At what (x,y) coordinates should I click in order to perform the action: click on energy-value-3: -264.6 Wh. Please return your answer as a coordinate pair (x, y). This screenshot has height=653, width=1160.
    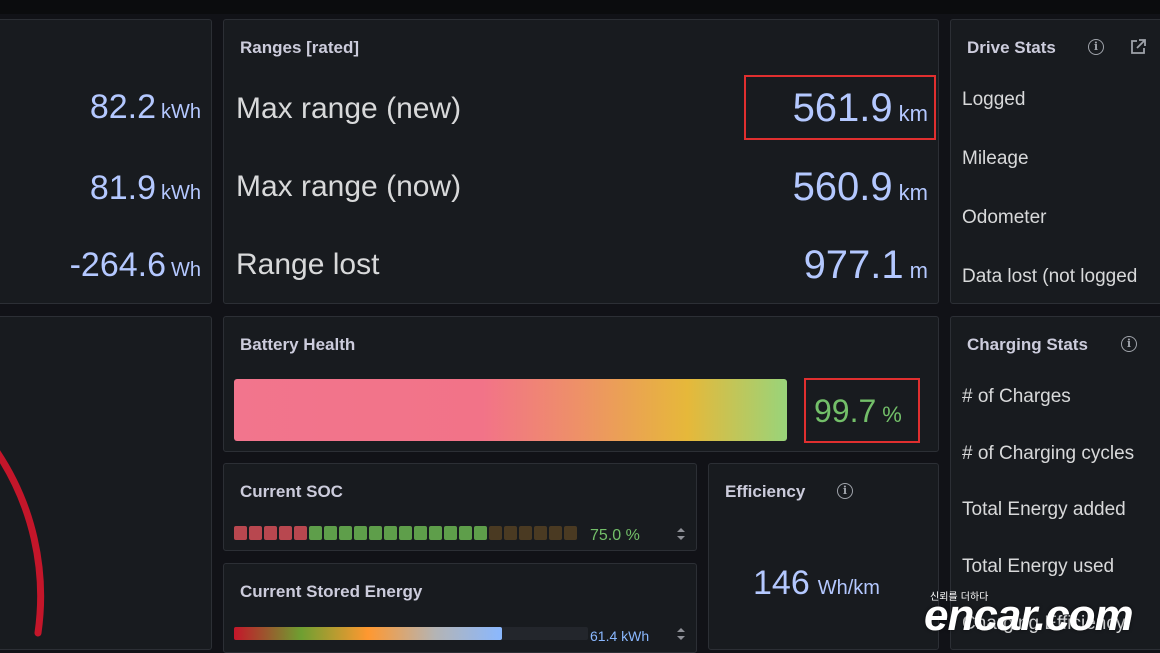
    Looking at the image, I should click on (135, 265).